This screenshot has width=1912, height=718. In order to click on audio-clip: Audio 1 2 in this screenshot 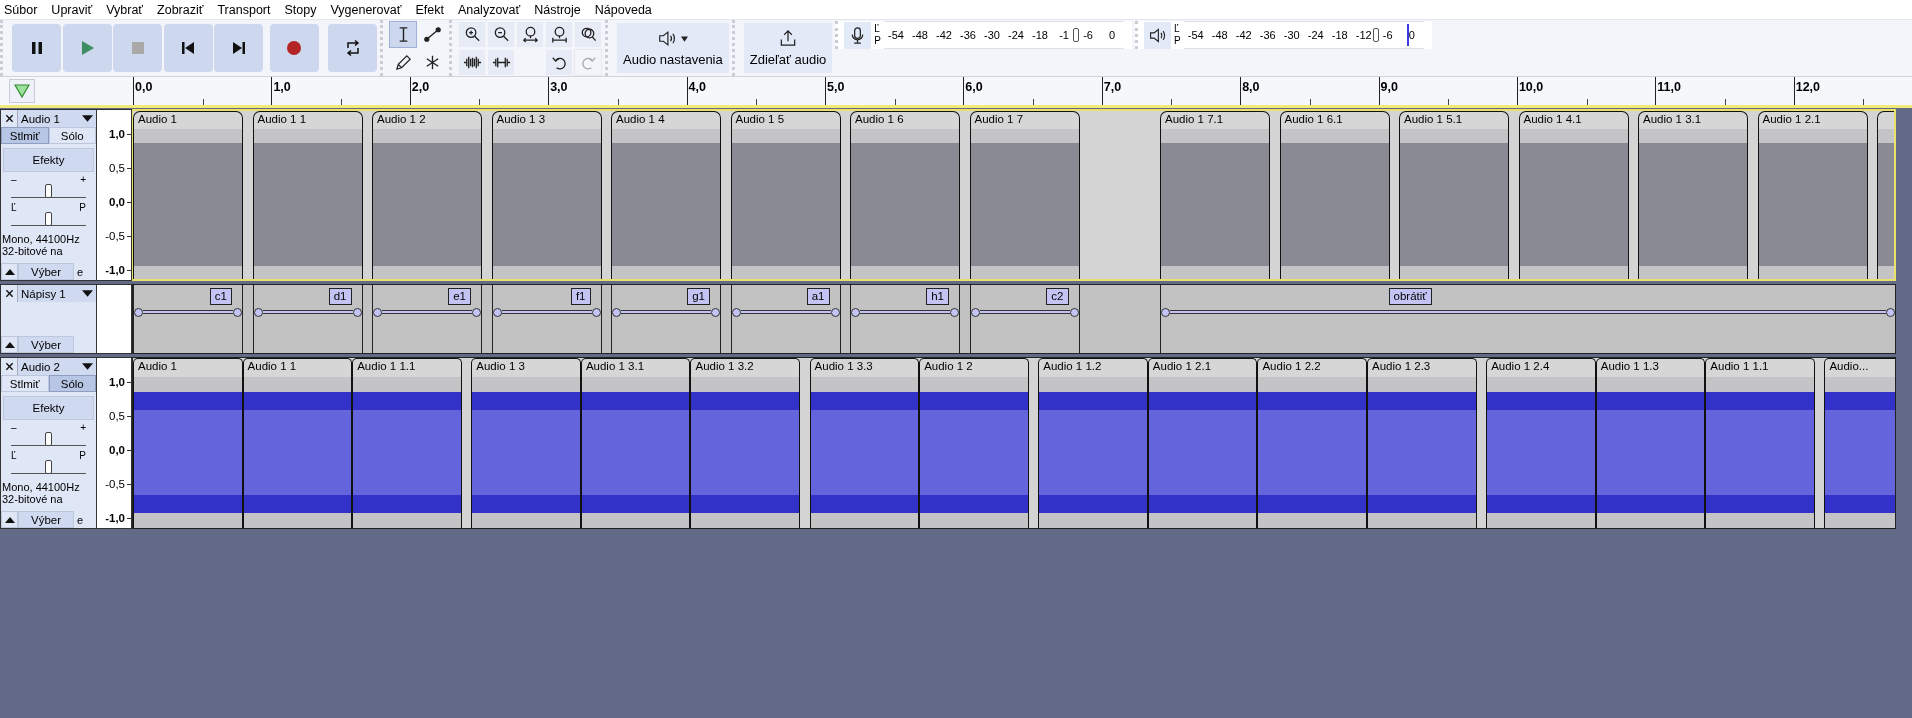, I will do `click(974, 443)`.